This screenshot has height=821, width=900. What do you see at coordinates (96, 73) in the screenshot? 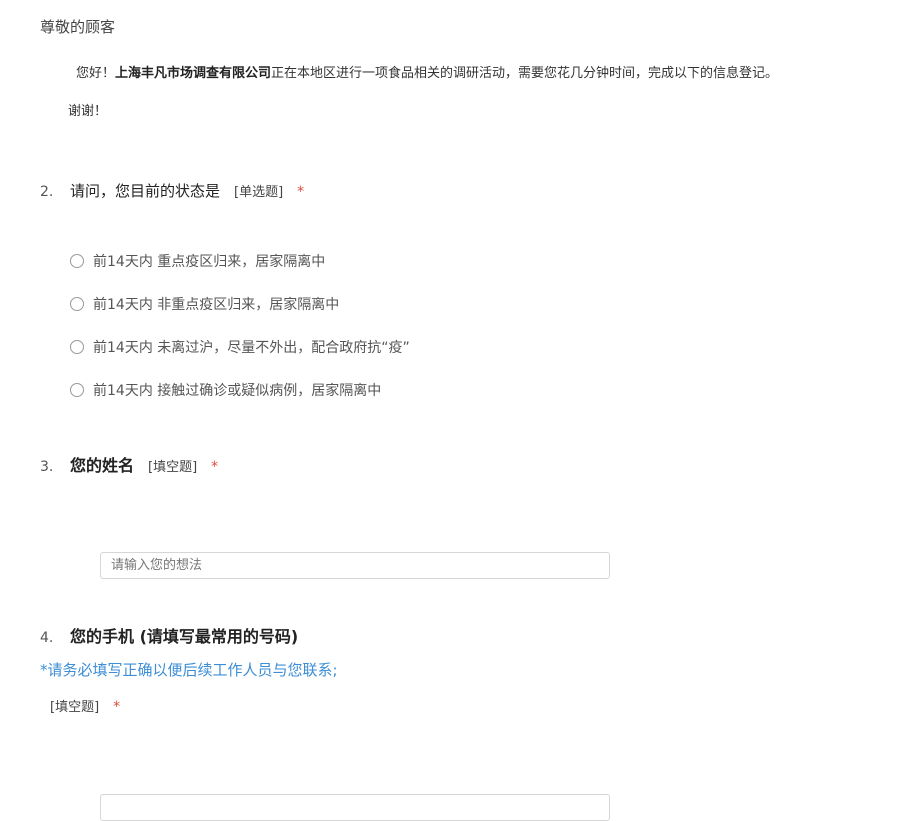
I see `intro-prefix: 您好！` at bounding box center [96, 73].